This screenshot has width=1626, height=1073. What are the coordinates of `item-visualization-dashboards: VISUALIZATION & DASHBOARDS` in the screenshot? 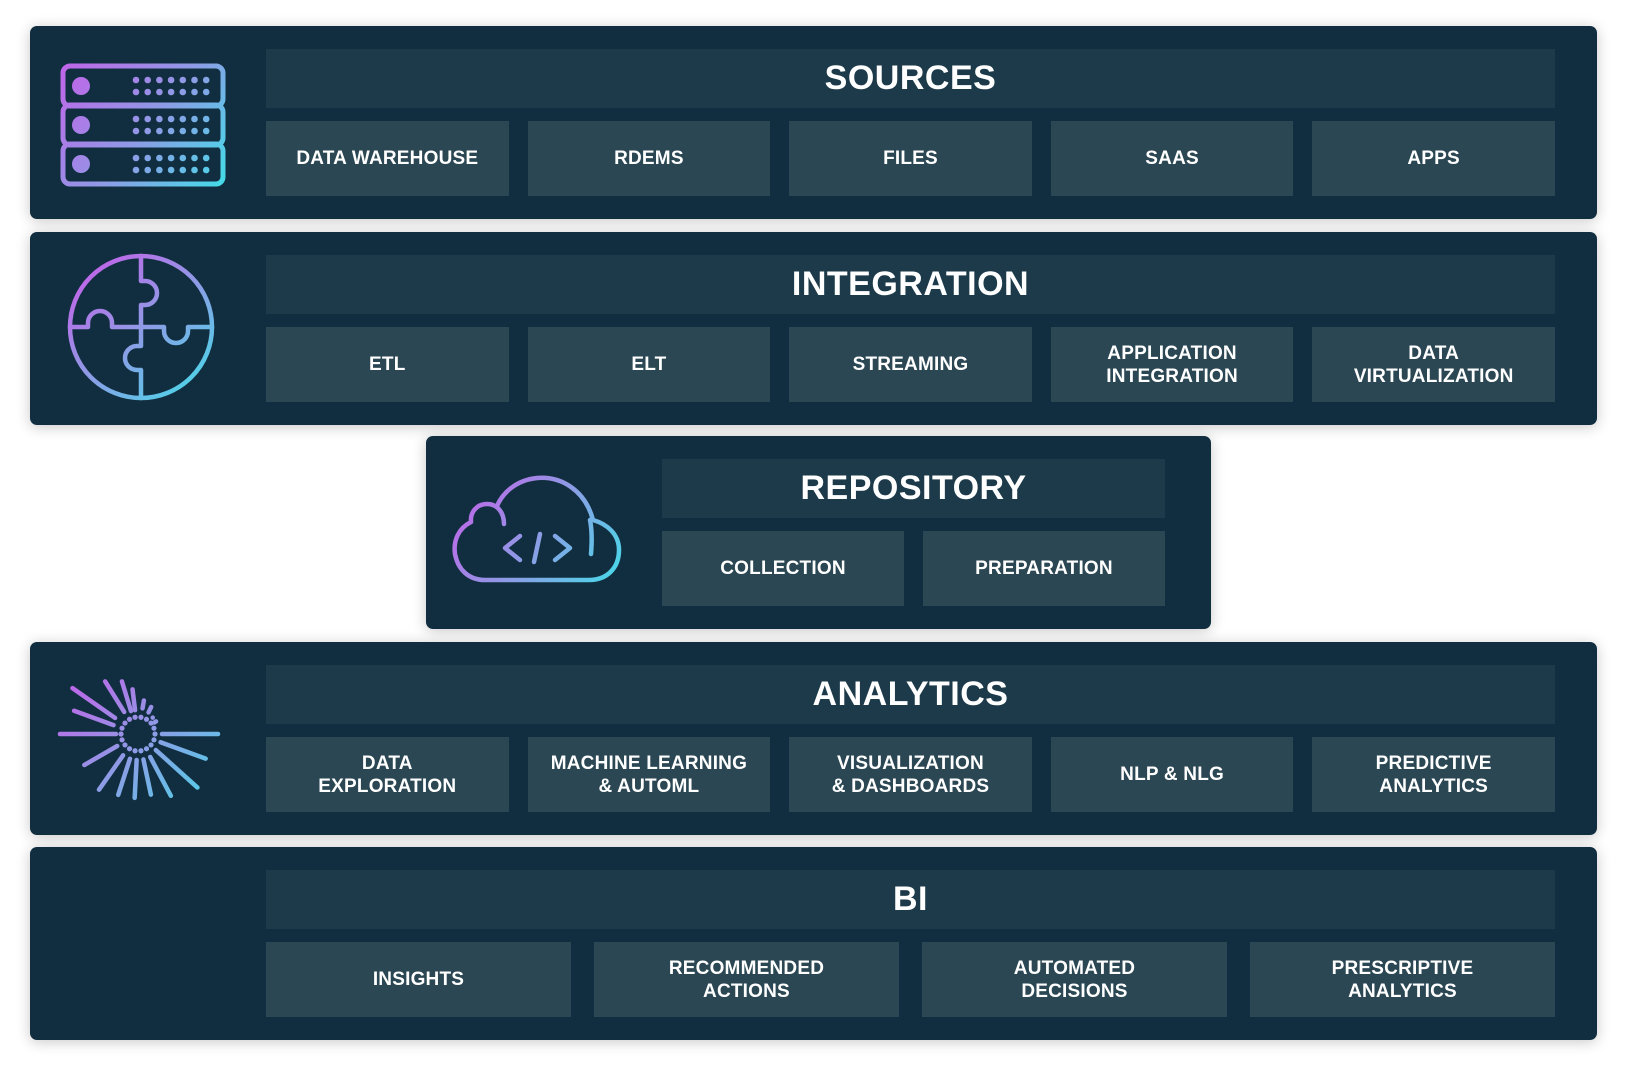 It's located at (910, 774).